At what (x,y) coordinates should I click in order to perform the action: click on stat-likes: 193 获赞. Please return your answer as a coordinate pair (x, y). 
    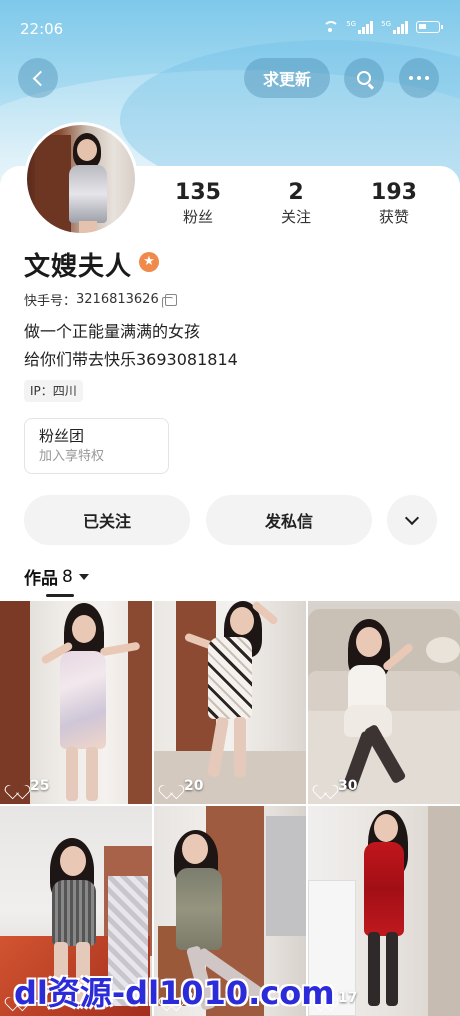
    Looking at the image, I should click on (394, 204).